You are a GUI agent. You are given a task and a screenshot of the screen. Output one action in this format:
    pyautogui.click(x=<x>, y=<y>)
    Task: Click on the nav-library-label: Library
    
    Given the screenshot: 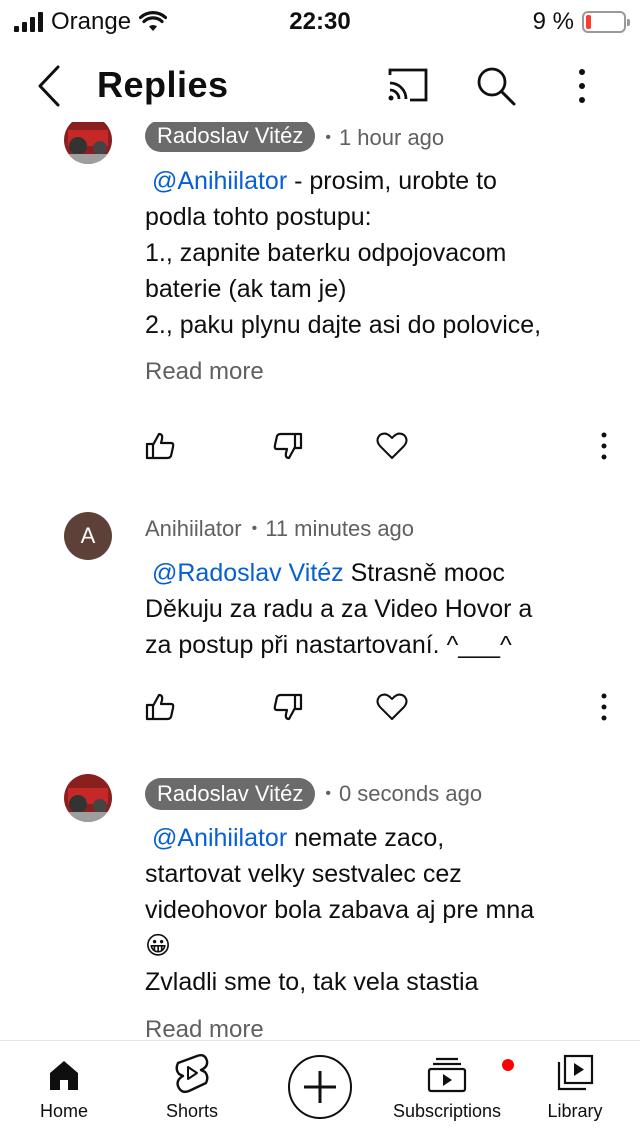 What is the action you would take?
    pyautogui.click(x=575, y=1111)
    